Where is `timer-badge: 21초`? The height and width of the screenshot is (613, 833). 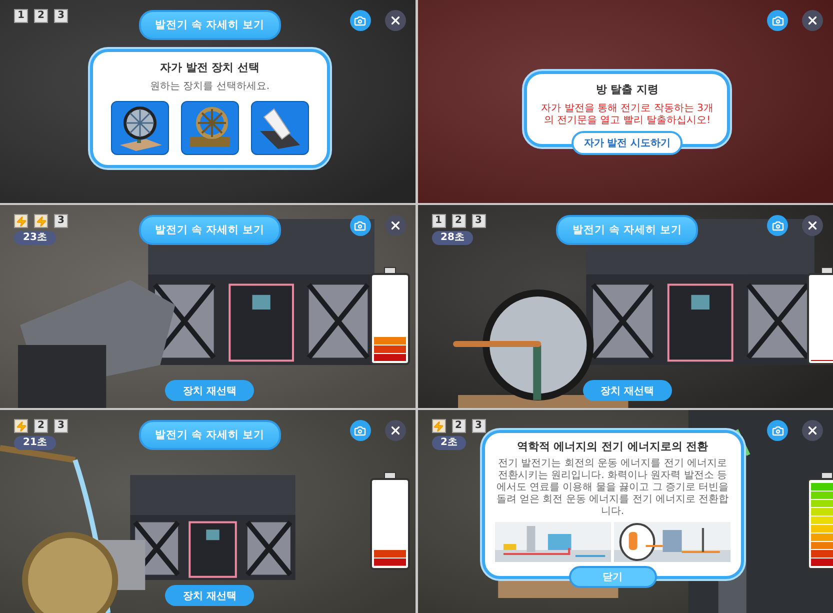 timer-badge: 21초 is located at coordinates (35, 443).